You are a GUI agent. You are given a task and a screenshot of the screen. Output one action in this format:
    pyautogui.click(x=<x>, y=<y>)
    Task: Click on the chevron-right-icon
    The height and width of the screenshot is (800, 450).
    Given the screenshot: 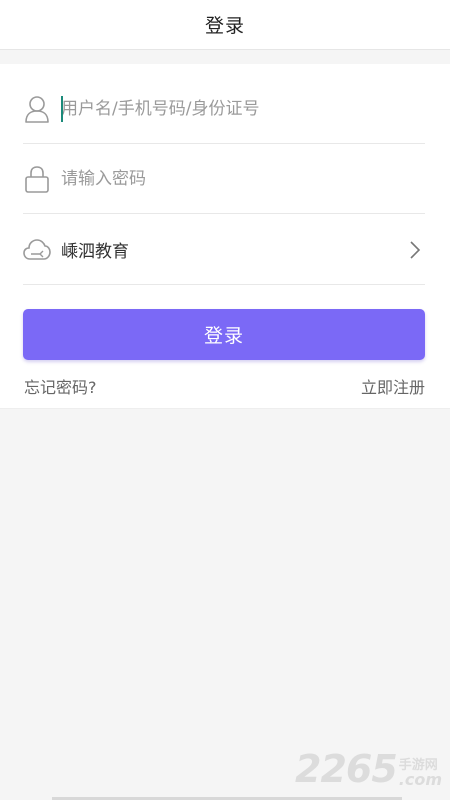 What is the action you would take?
    pyautogui.click(x=415, y=250)
    